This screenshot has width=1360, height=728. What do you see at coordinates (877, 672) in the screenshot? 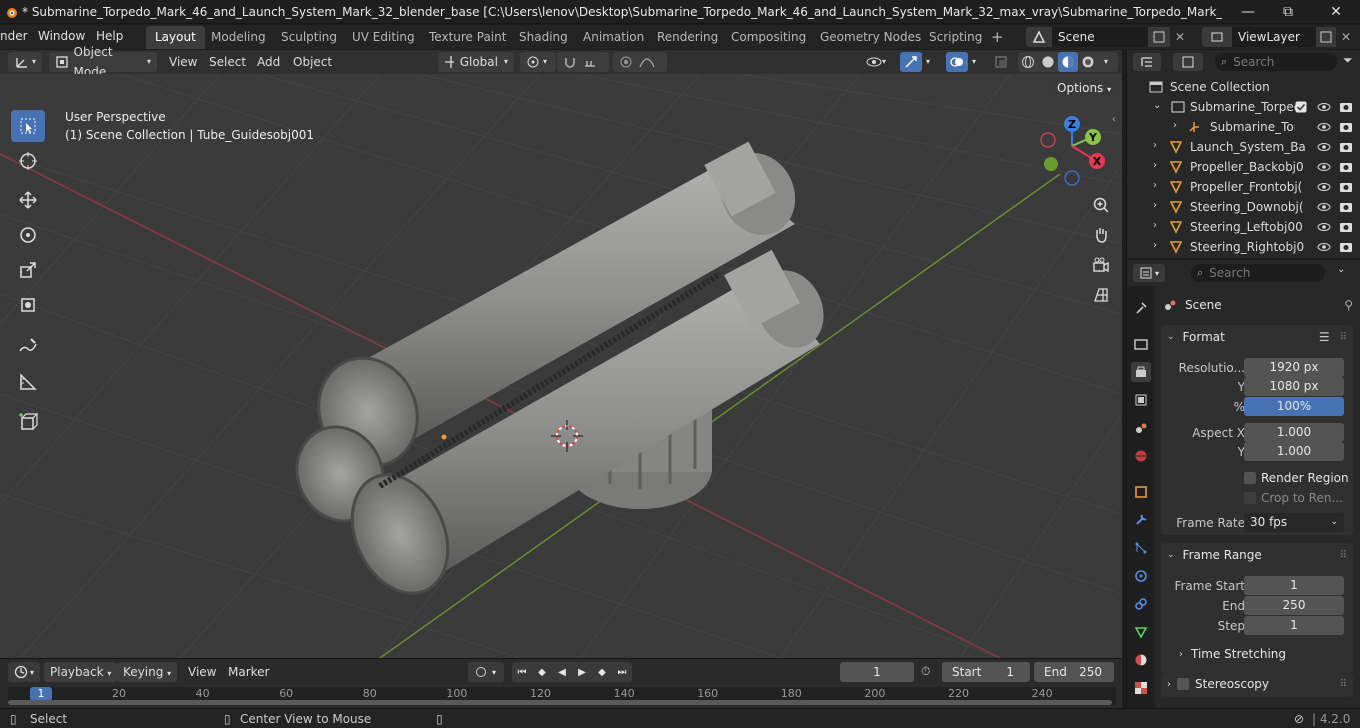
I see `current-frame-field: 1` at bounding box center [877, 672].